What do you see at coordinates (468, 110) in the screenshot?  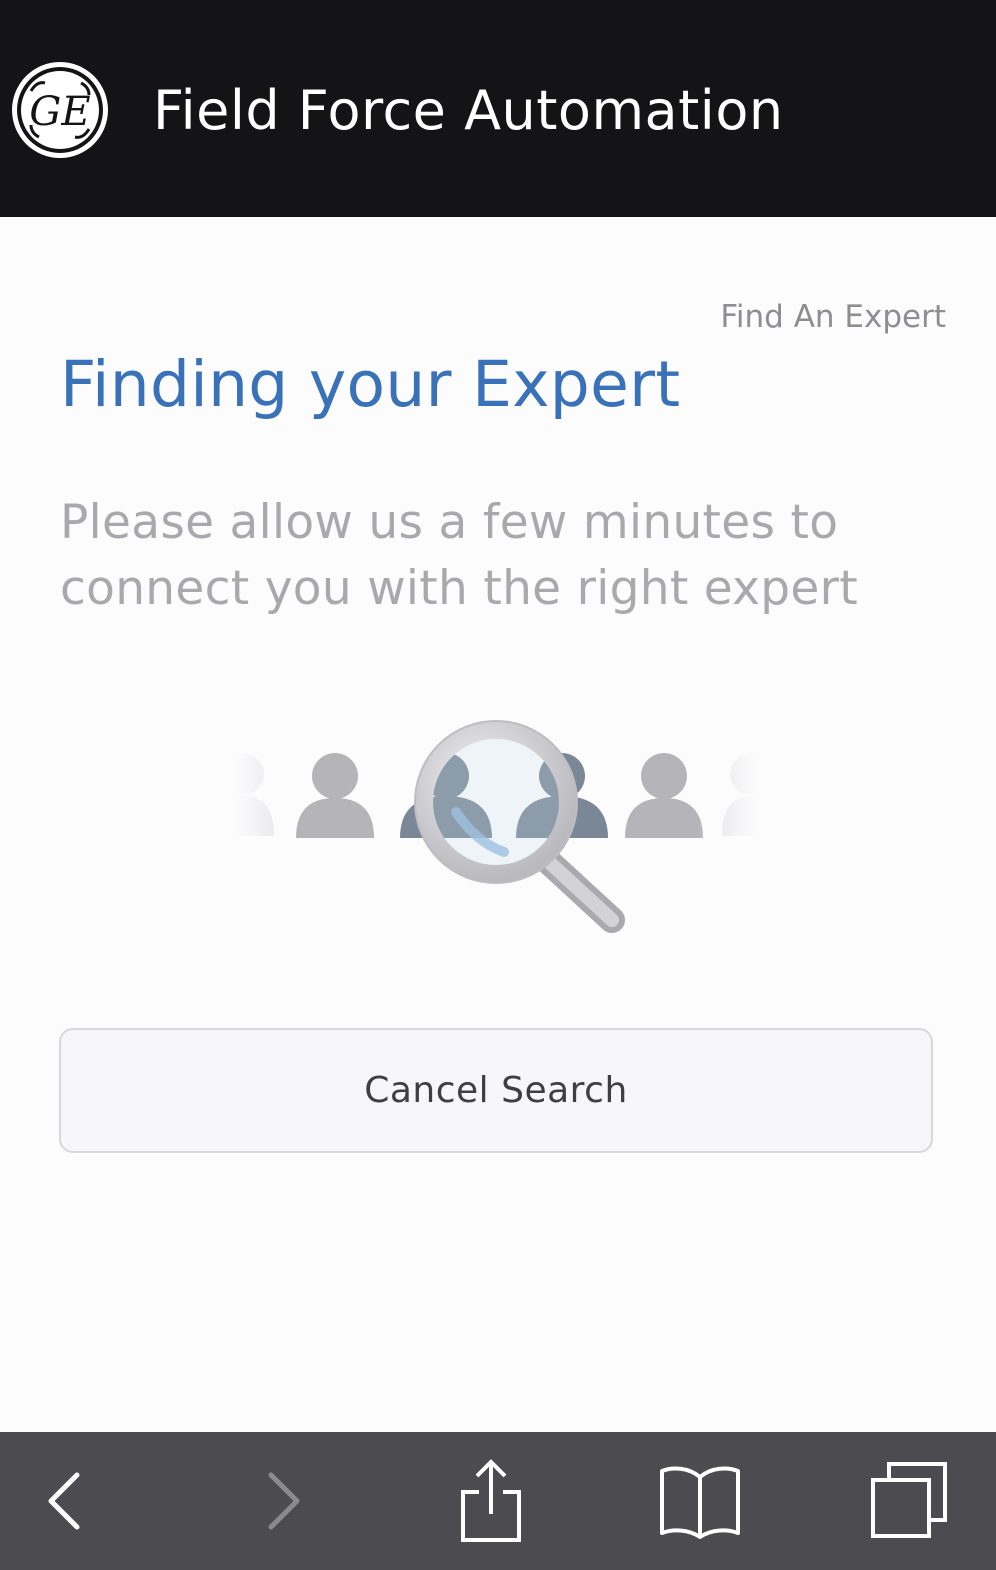 I see `app-title: Field Force Automation` at bounding box center [468, 110].